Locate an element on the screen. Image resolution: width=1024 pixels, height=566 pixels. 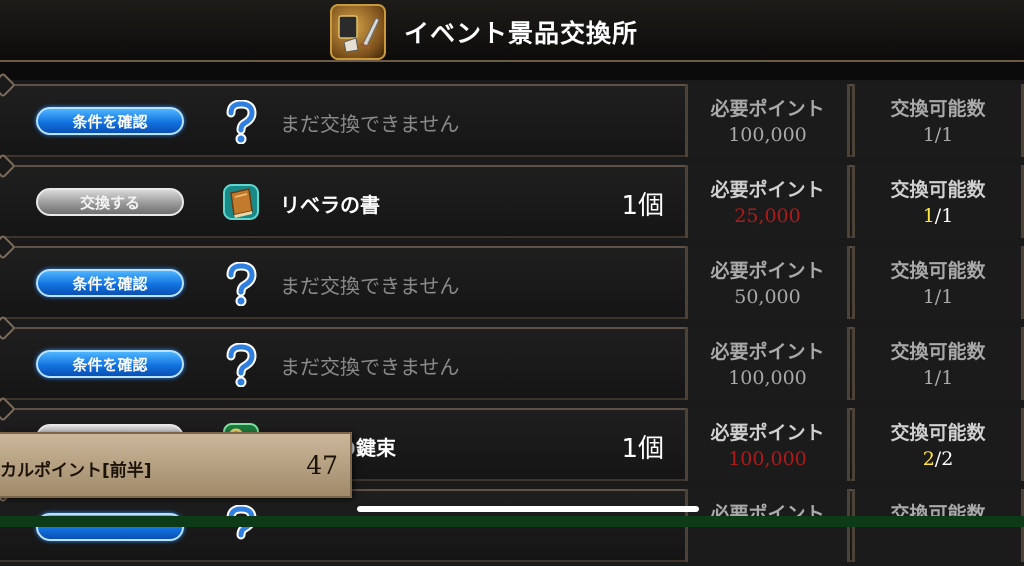
count-total: 2 is located at coordinates (947, 459).